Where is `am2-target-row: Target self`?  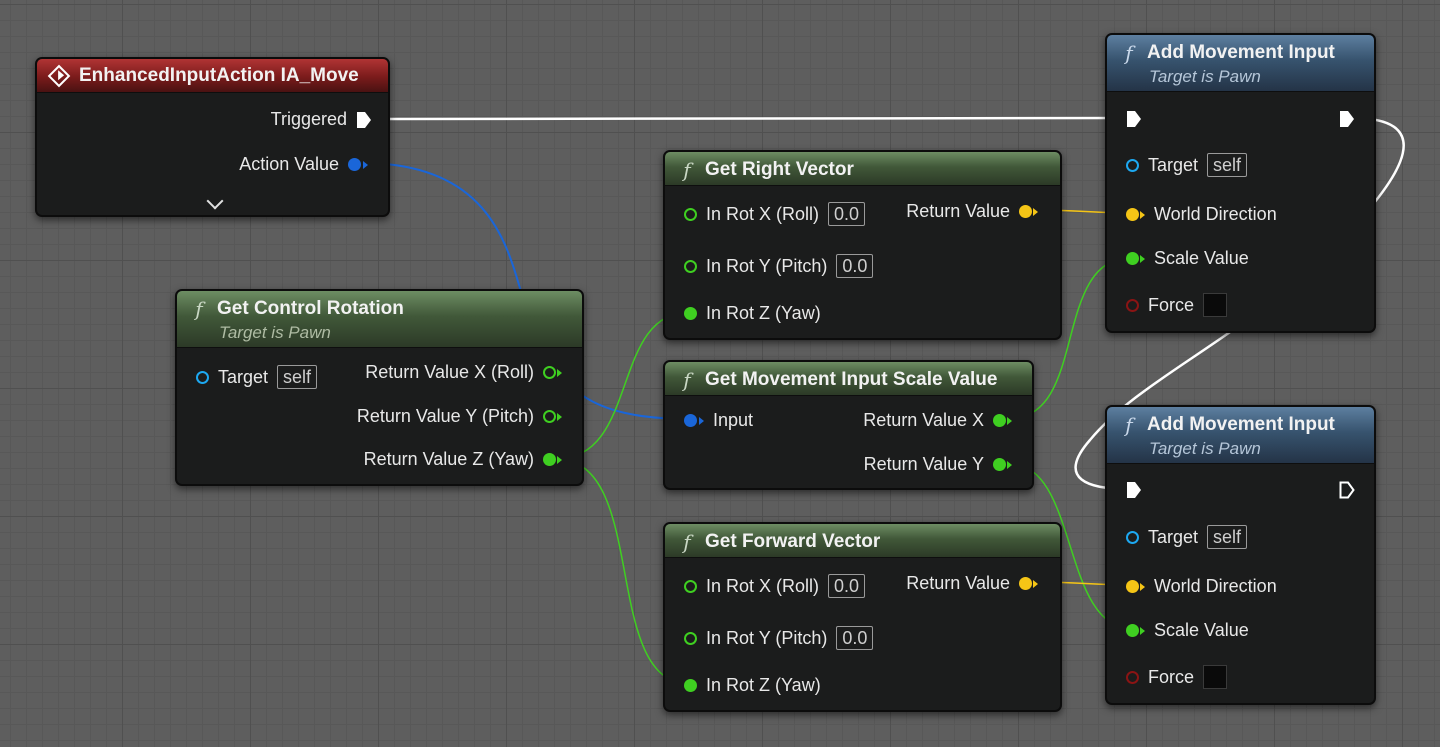 am2-target-row: Target self is located at coordinates (1187, 537).